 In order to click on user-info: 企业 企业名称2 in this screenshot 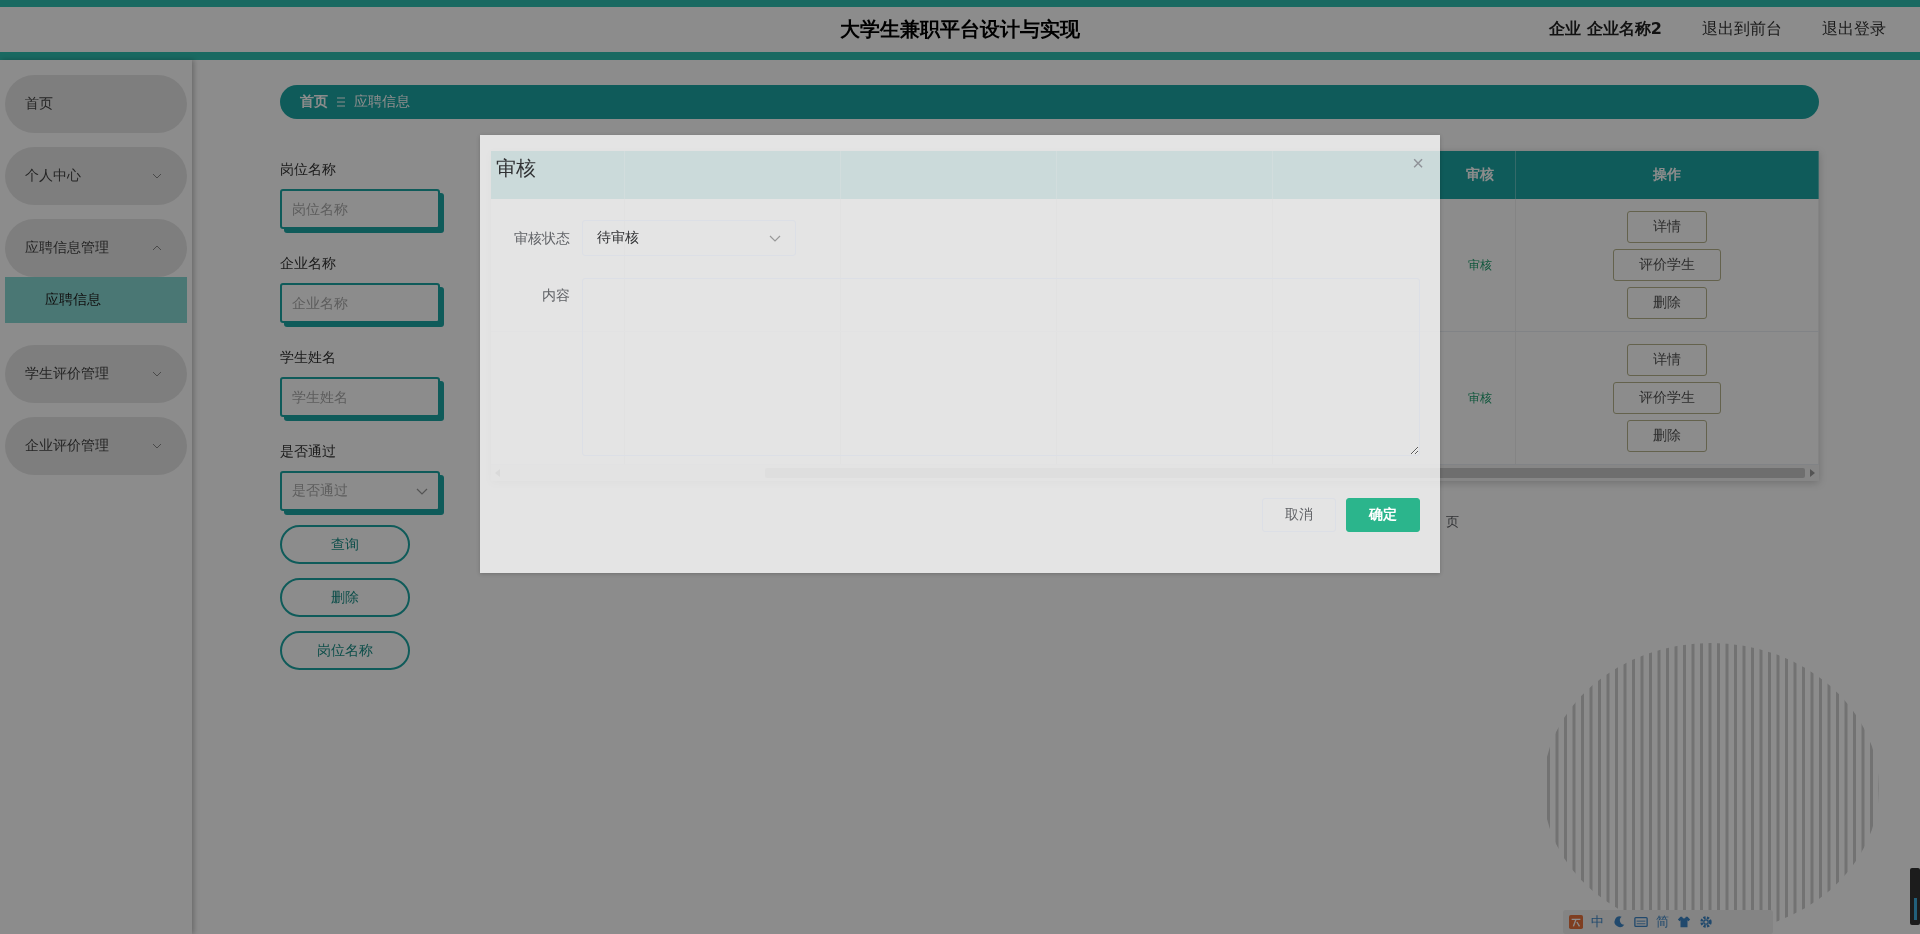, I will do `click(1605, 29)`.